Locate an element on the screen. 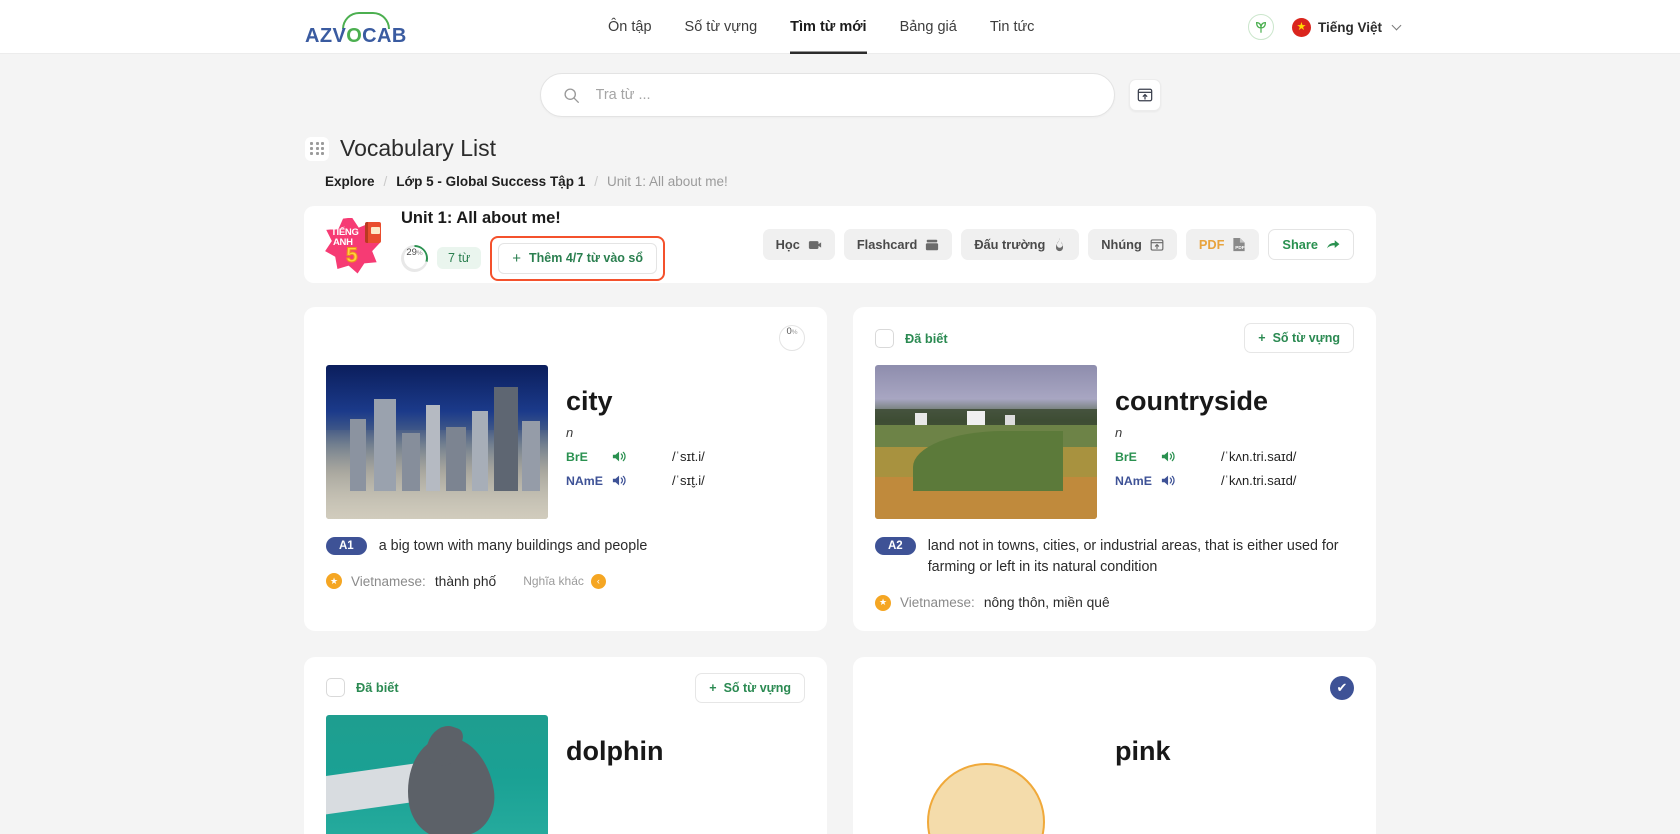 The image size is (1680, 834). arena-button: Đấu trường is located at coordinates (1020, 244).